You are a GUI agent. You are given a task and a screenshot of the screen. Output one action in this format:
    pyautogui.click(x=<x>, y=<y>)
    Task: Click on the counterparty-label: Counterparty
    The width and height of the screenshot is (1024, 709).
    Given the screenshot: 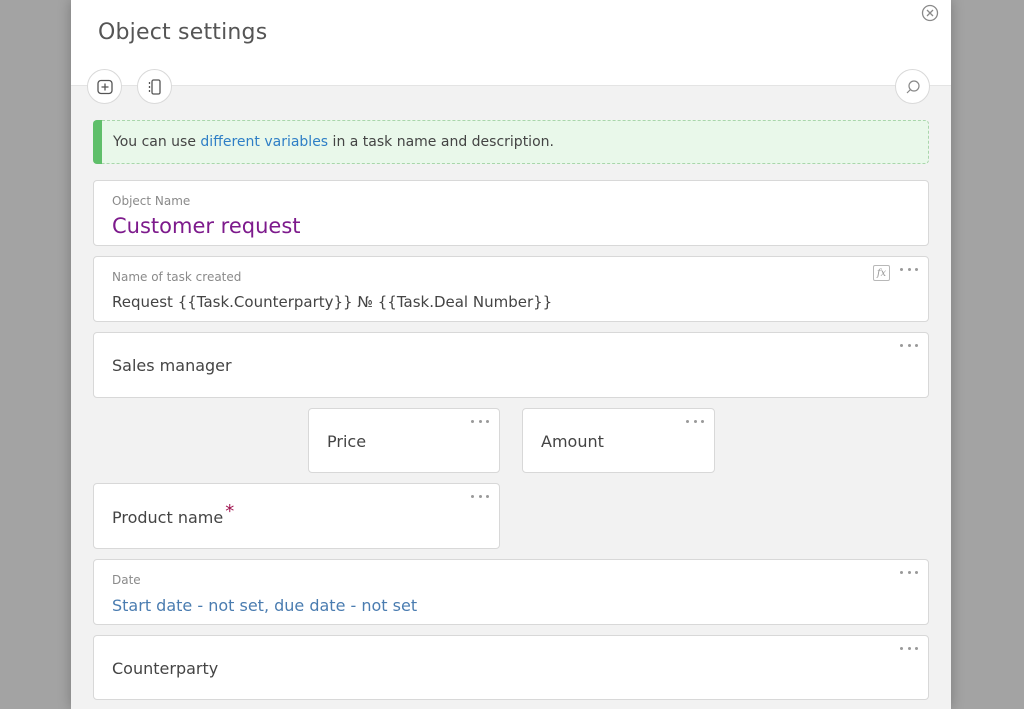 What is the action you would take?
    pyautogui.click(x=165, y=668)
    